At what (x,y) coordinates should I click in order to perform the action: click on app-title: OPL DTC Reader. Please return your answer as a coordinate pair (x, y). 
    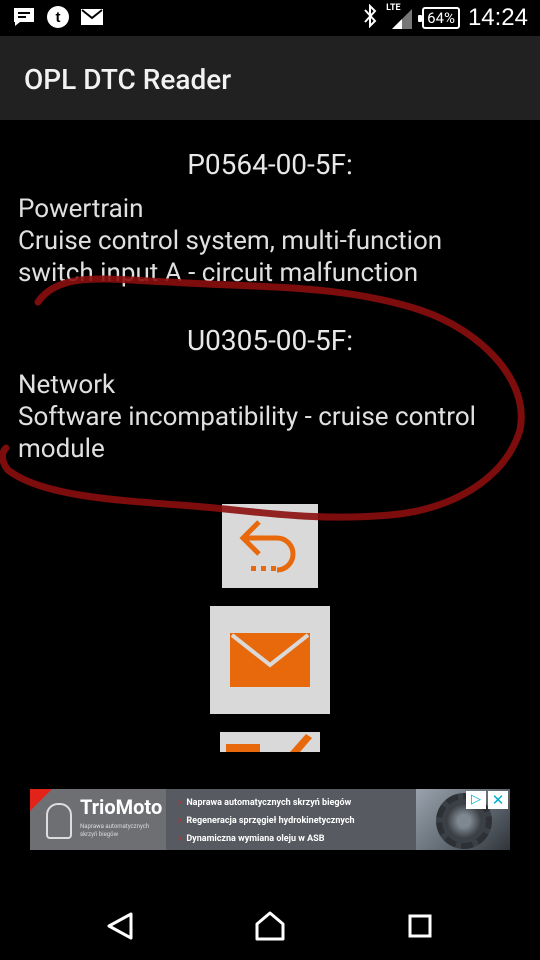
    Looking at the image, I should click on (128, 79).